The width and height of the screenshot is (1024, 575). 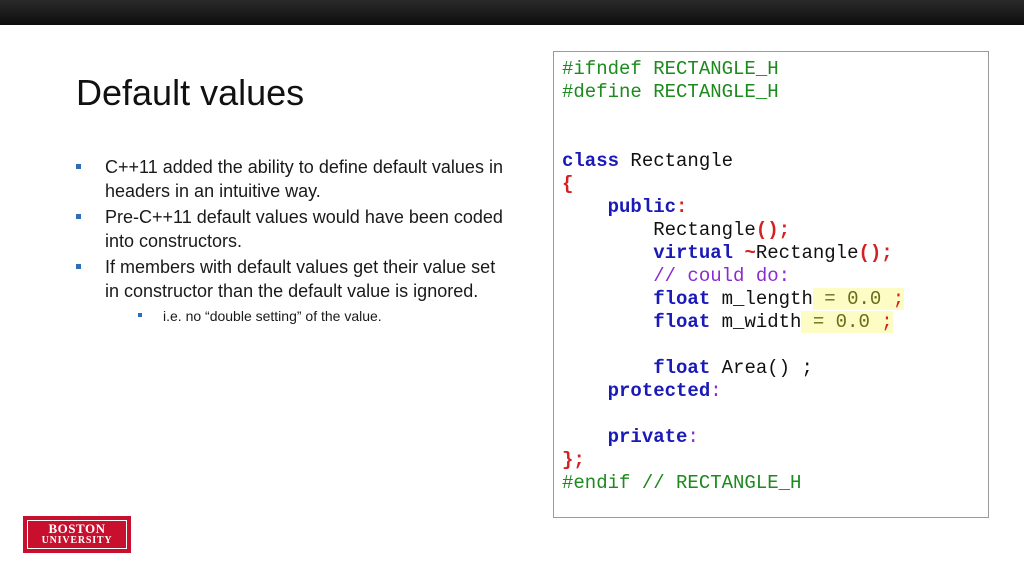 What do you see at coordinates (272, 316) in the screenshot?
I see `sub-bullet-text: i.e. no “double setting” of the value.` at bounding box center [272, 316].